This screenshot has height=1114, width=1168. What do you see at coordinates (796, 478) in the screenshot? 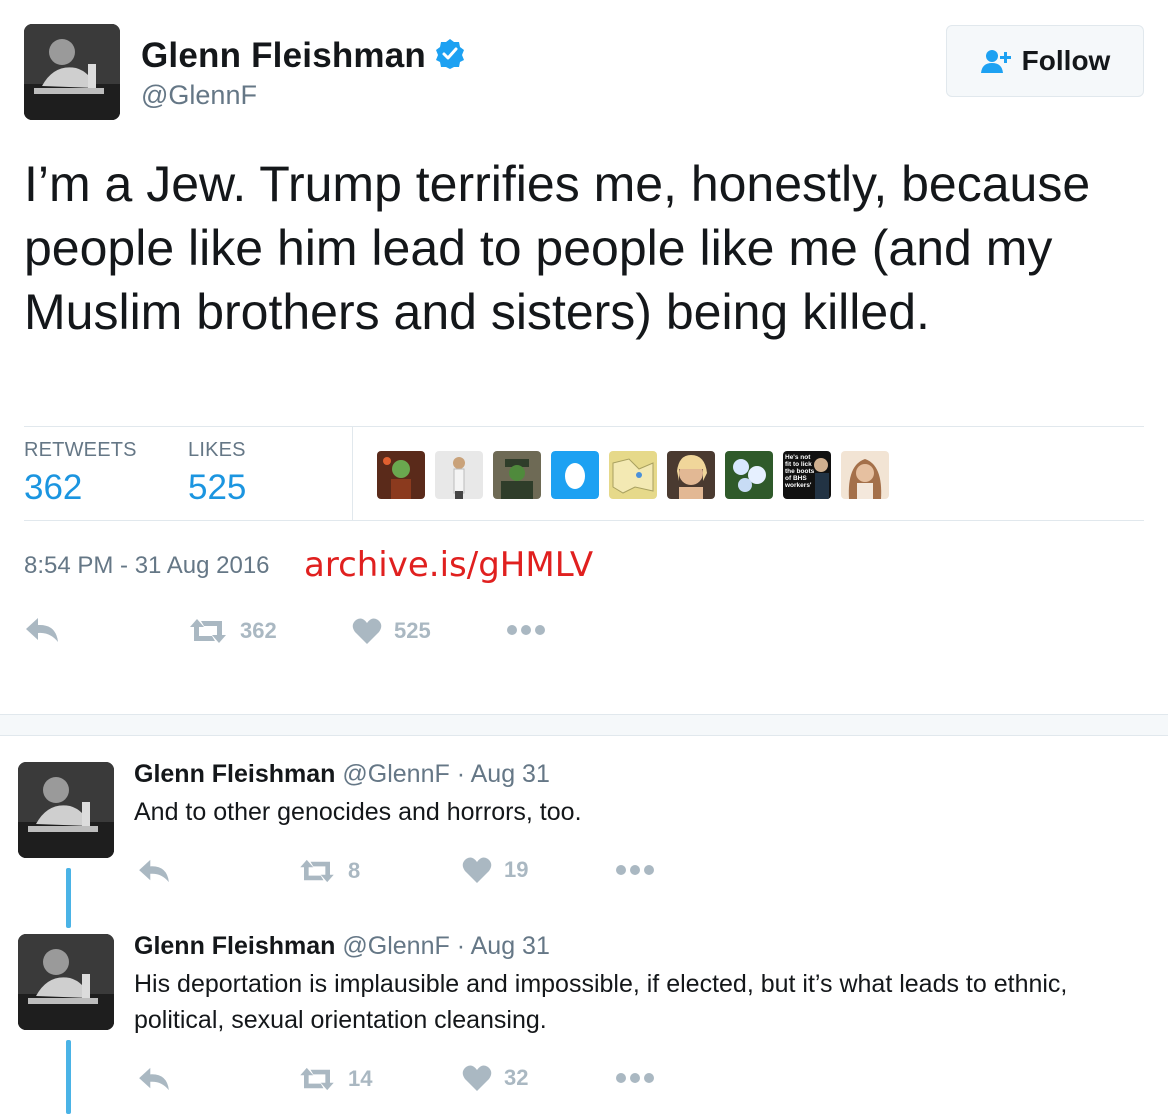
I see `svg-text: of BHS` at bounding box center [796, 478].